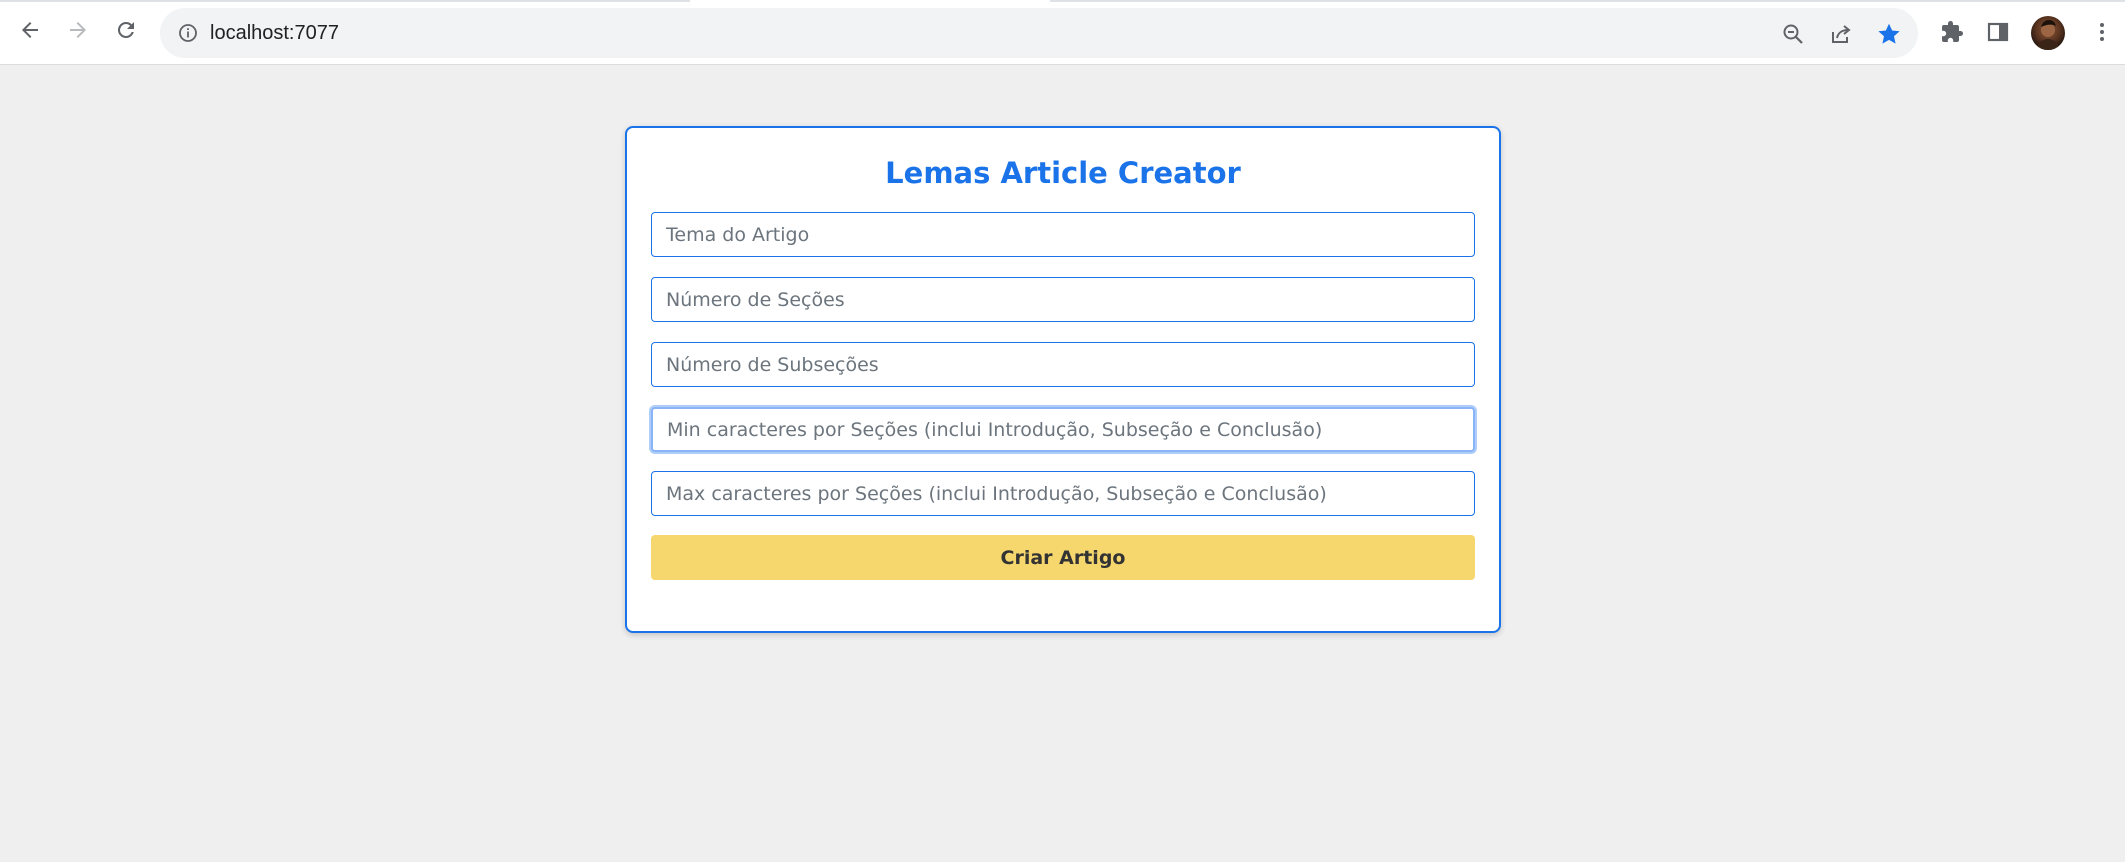 The image size is (2125, 862). What do you see at coordinates (1063, 493) in the screenshot?
I see `max-caracteres-input` at bounding box center [1063, 493].